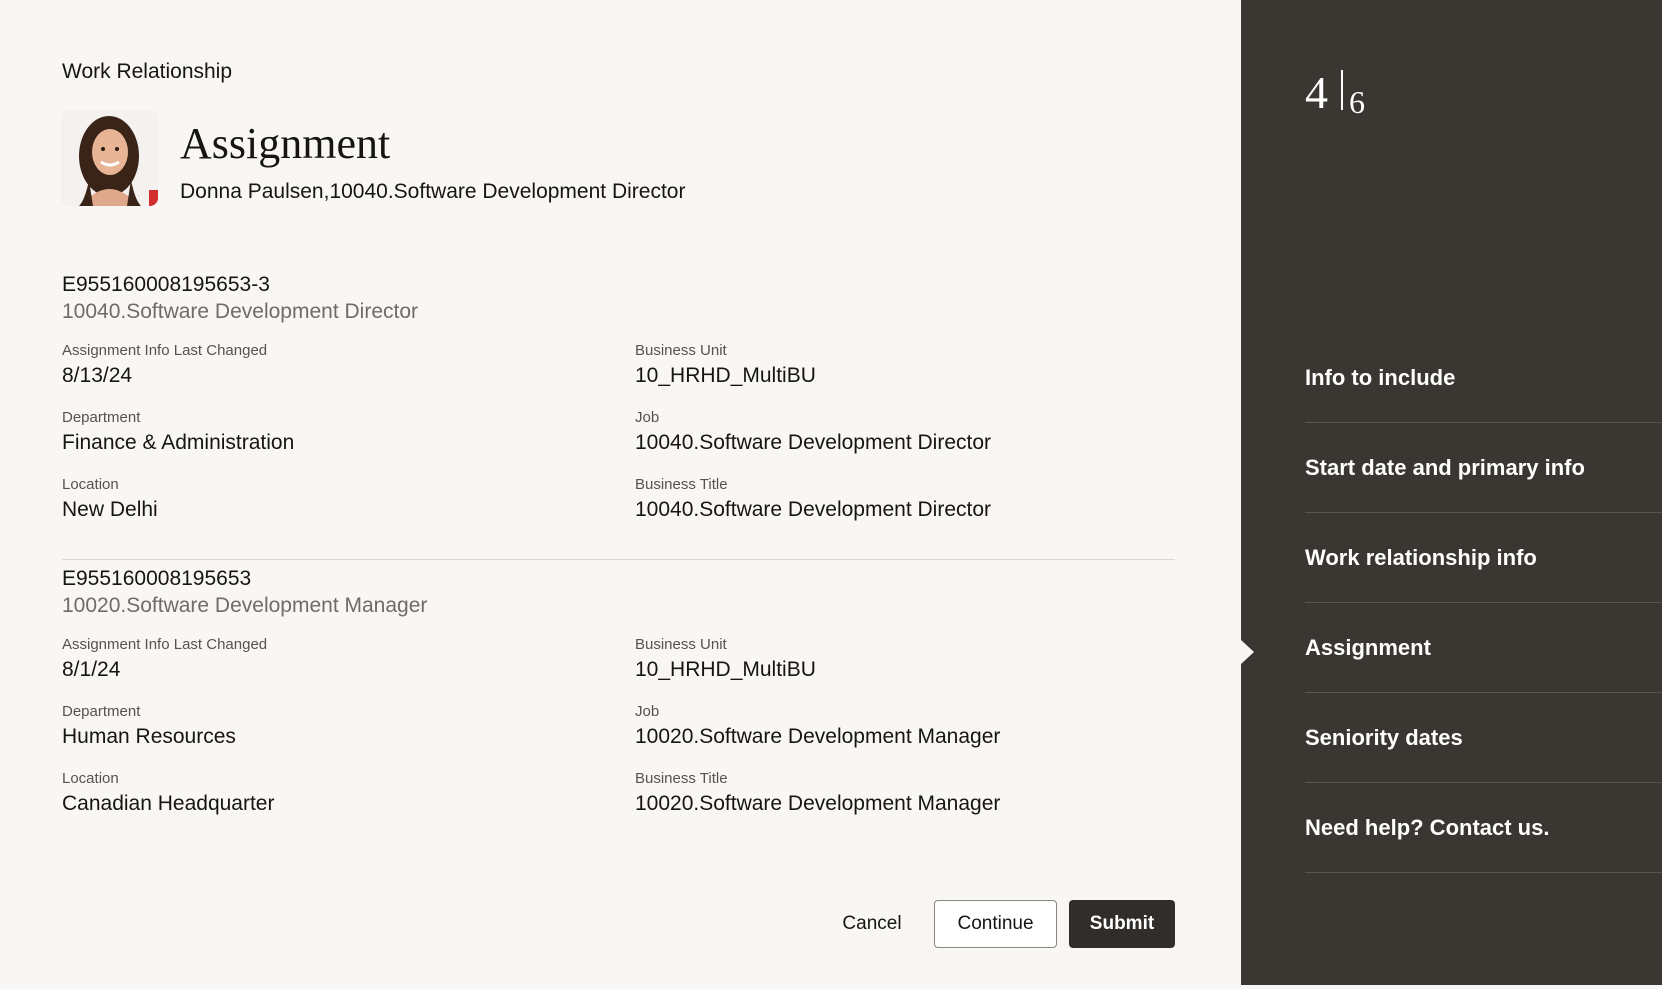 This screenshot has width=1662, height=989. I want to click on breadcrumb: Work Relationship, so click(147, 72).